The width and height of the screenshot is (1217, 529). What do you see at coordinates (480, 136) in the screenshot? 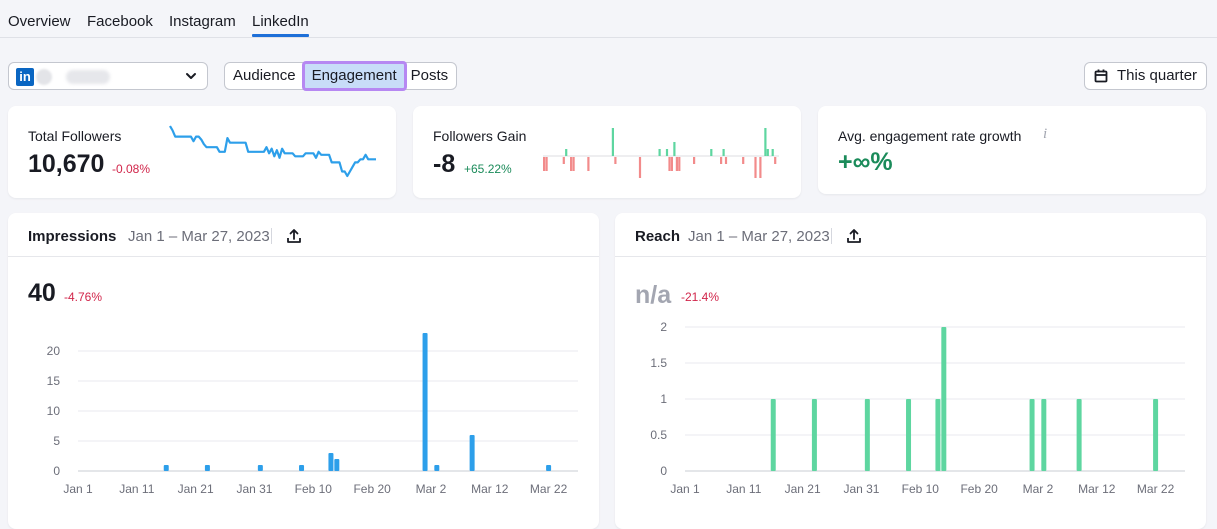
I see `followers-gain-label: Followers Gain` at bounding box center [480, 136].